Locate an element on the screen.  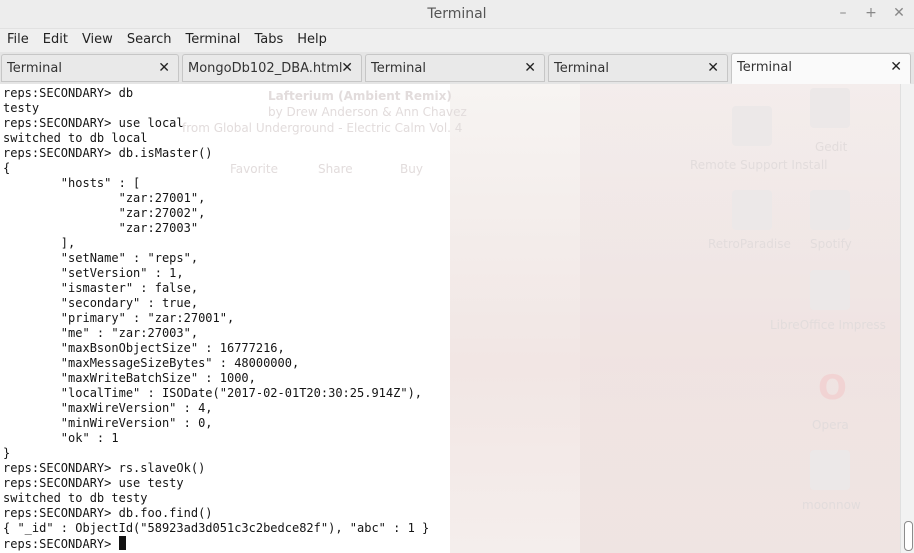
tab-terminal-3: Terminal ✕ is located at coordinates (455, 68).